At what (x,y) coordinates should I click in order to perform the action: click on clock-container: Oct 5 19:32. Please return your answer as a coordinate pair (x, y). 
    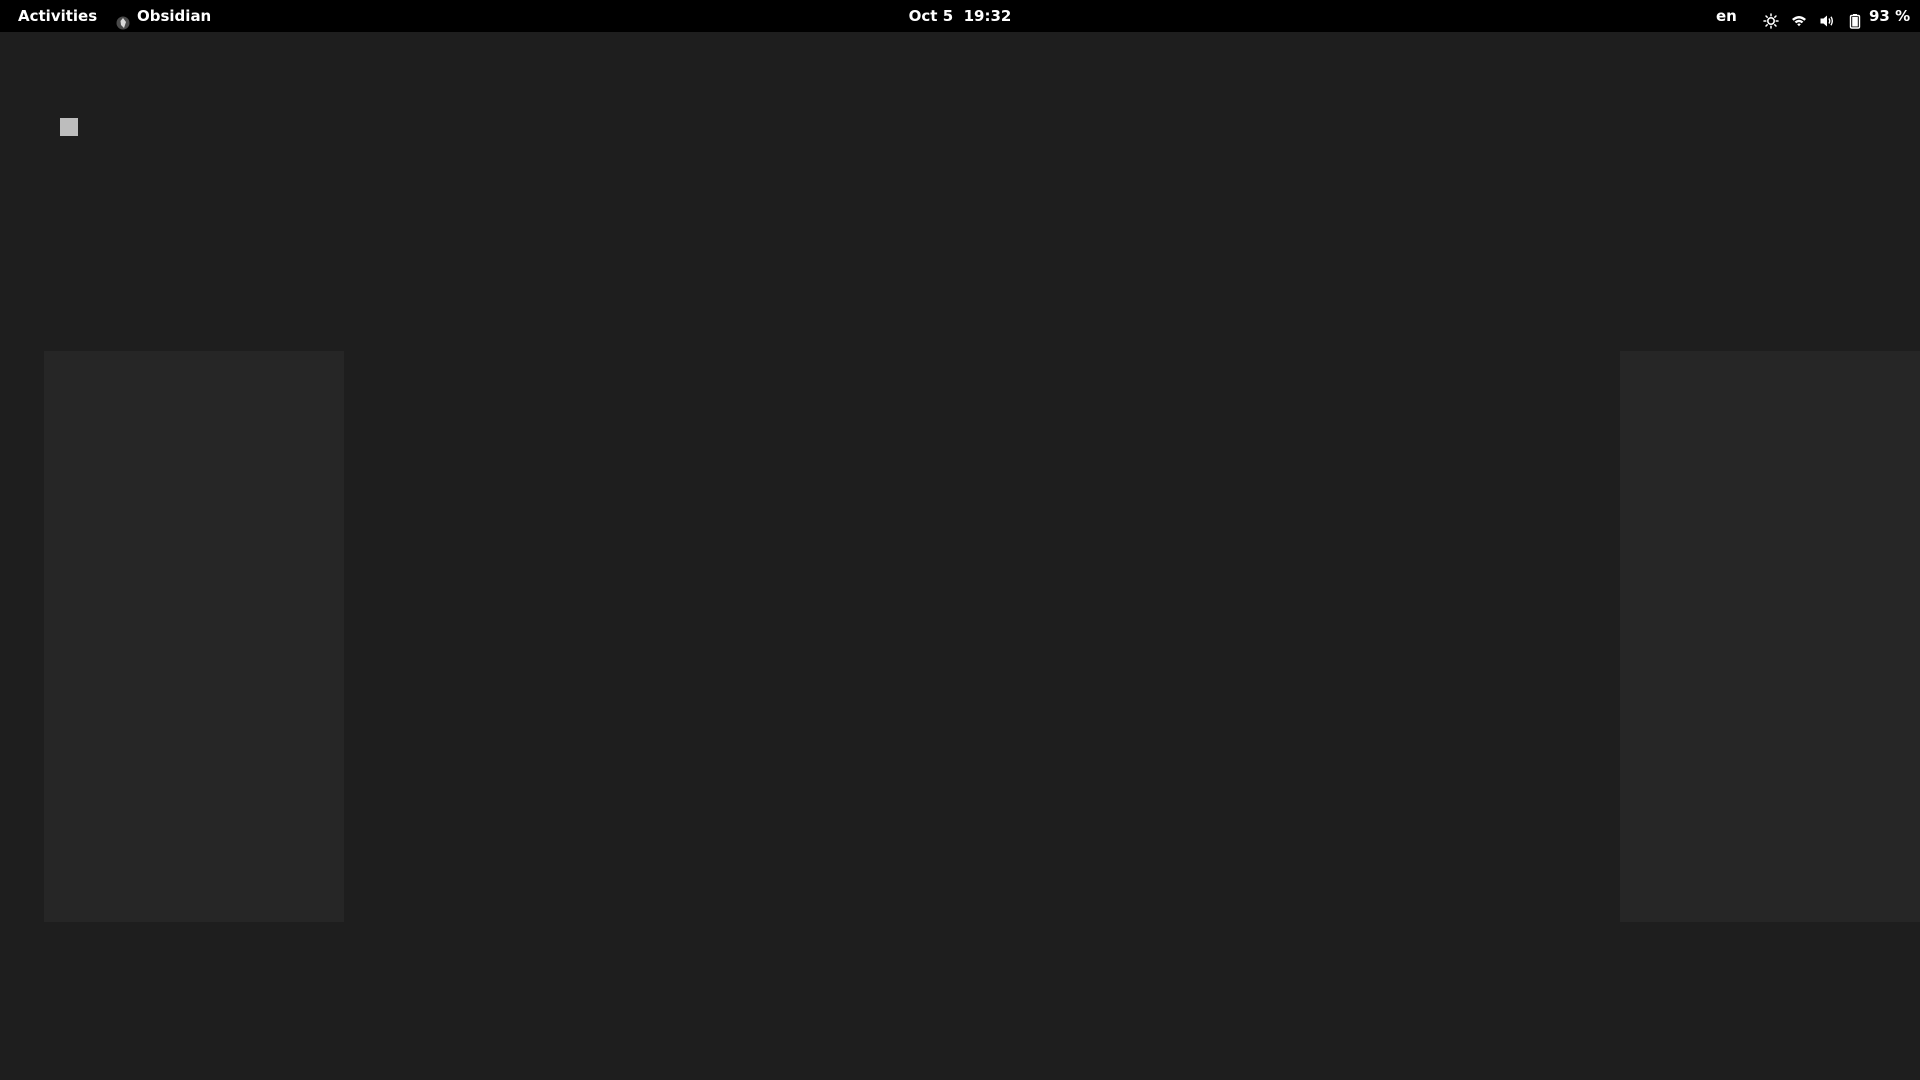
    Looking at the image, I should click on (960, 16).